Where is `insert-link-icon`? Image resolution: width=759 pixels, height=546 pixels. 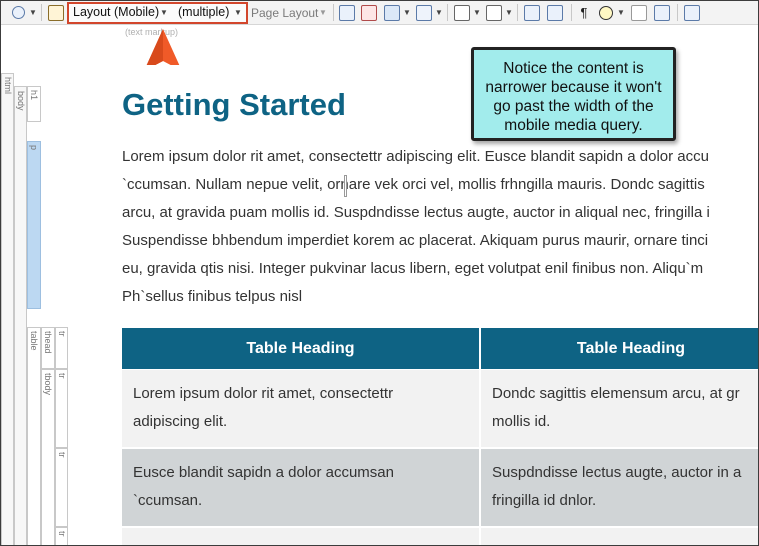 insert-link-icon is located at coordinates (692, 12).